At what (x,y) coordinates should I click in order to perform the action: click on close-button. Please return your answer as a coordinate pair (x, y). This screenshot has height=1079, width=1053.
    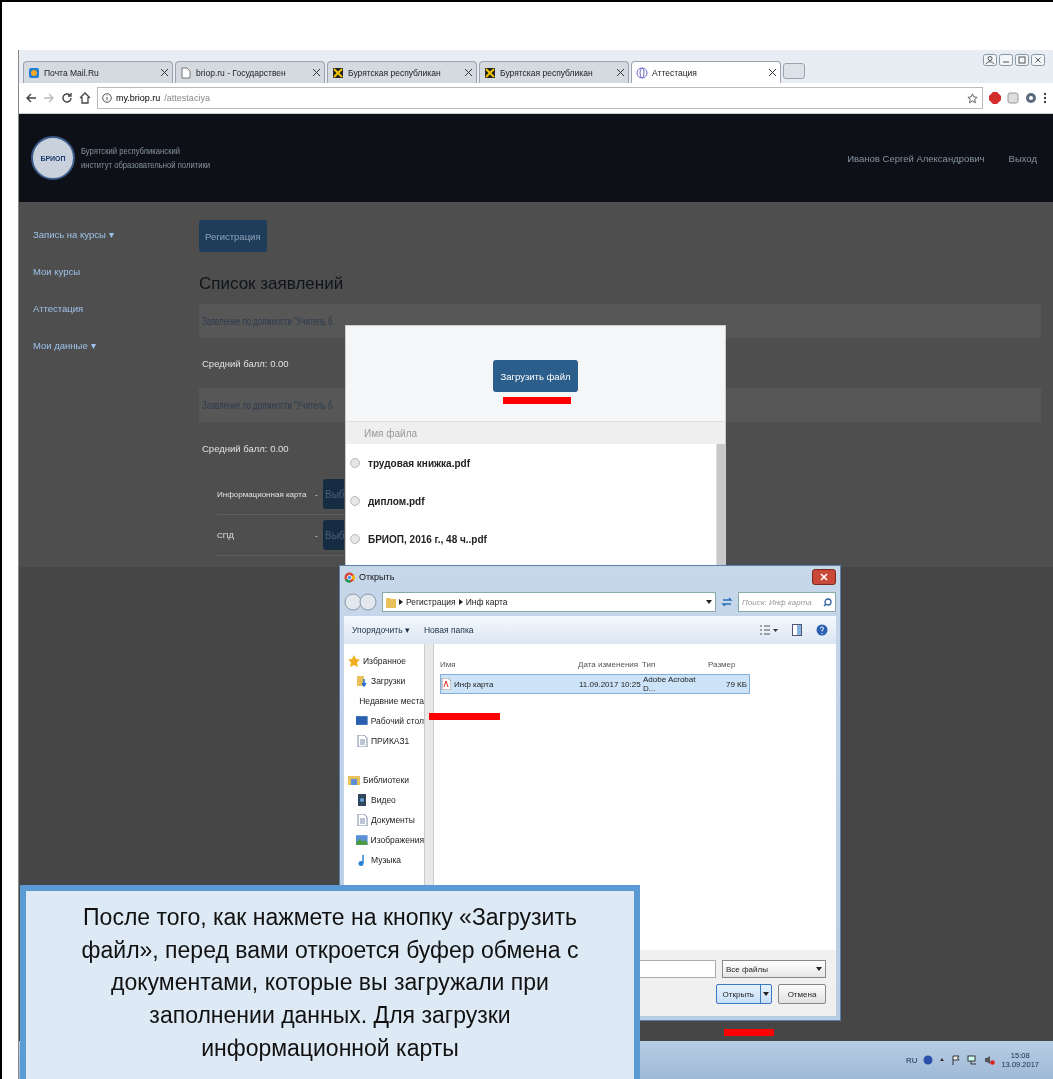
    Looking at the image, I should click on (824, 577).